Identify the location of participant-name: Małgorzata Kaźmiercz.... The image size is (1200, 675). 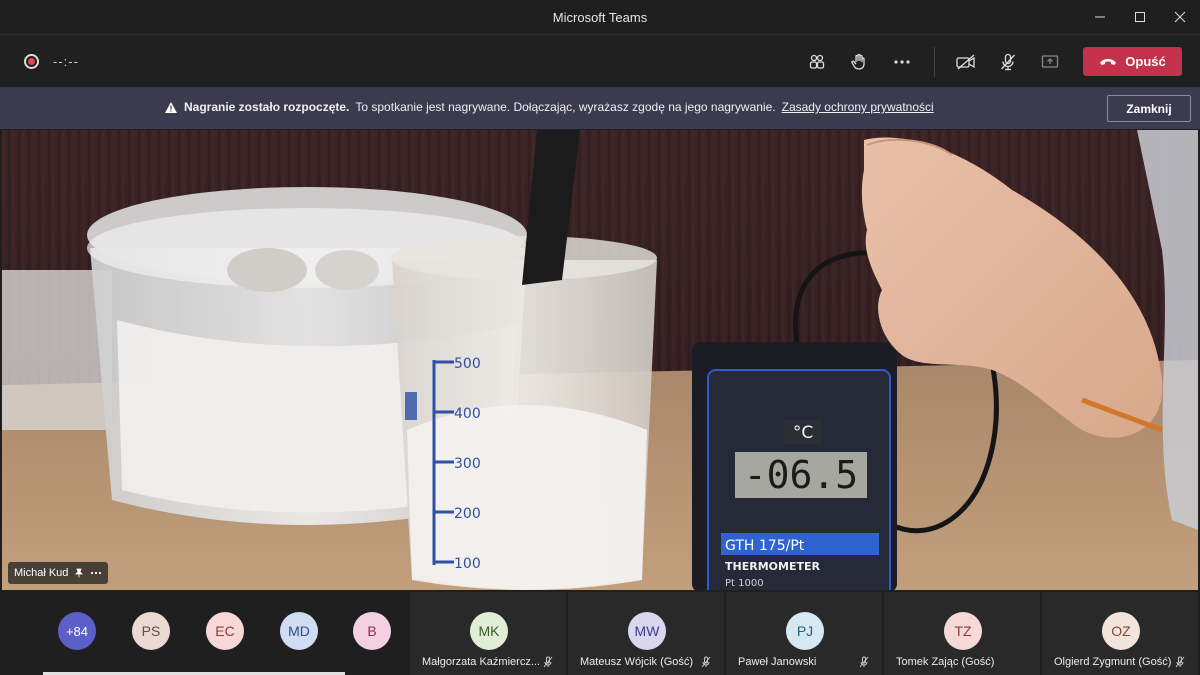
(481, 662).